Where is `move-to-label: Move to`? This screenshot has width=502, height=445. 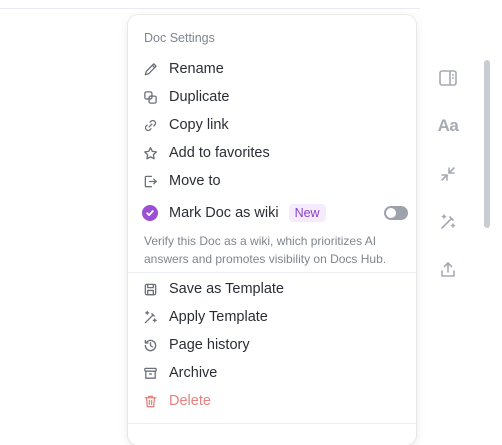
move-to-label: Move to is located at coordinates (195, 181).